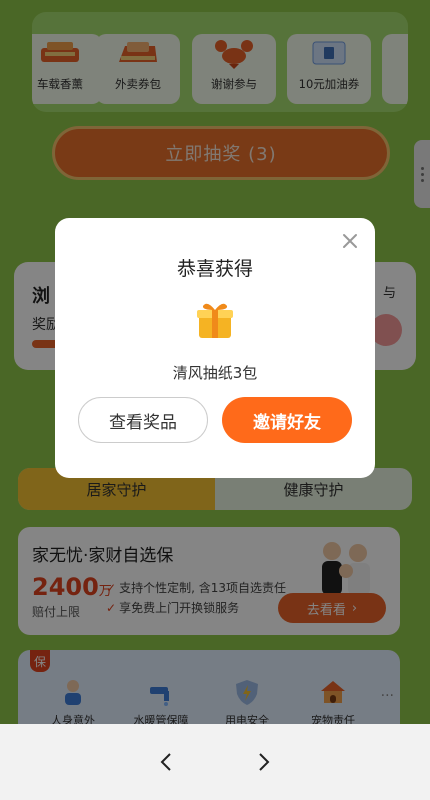  What do you see at coordinates (166, 762) in the screenshot?
I see `back-arrow-icon` at bounding box center [166, 762].